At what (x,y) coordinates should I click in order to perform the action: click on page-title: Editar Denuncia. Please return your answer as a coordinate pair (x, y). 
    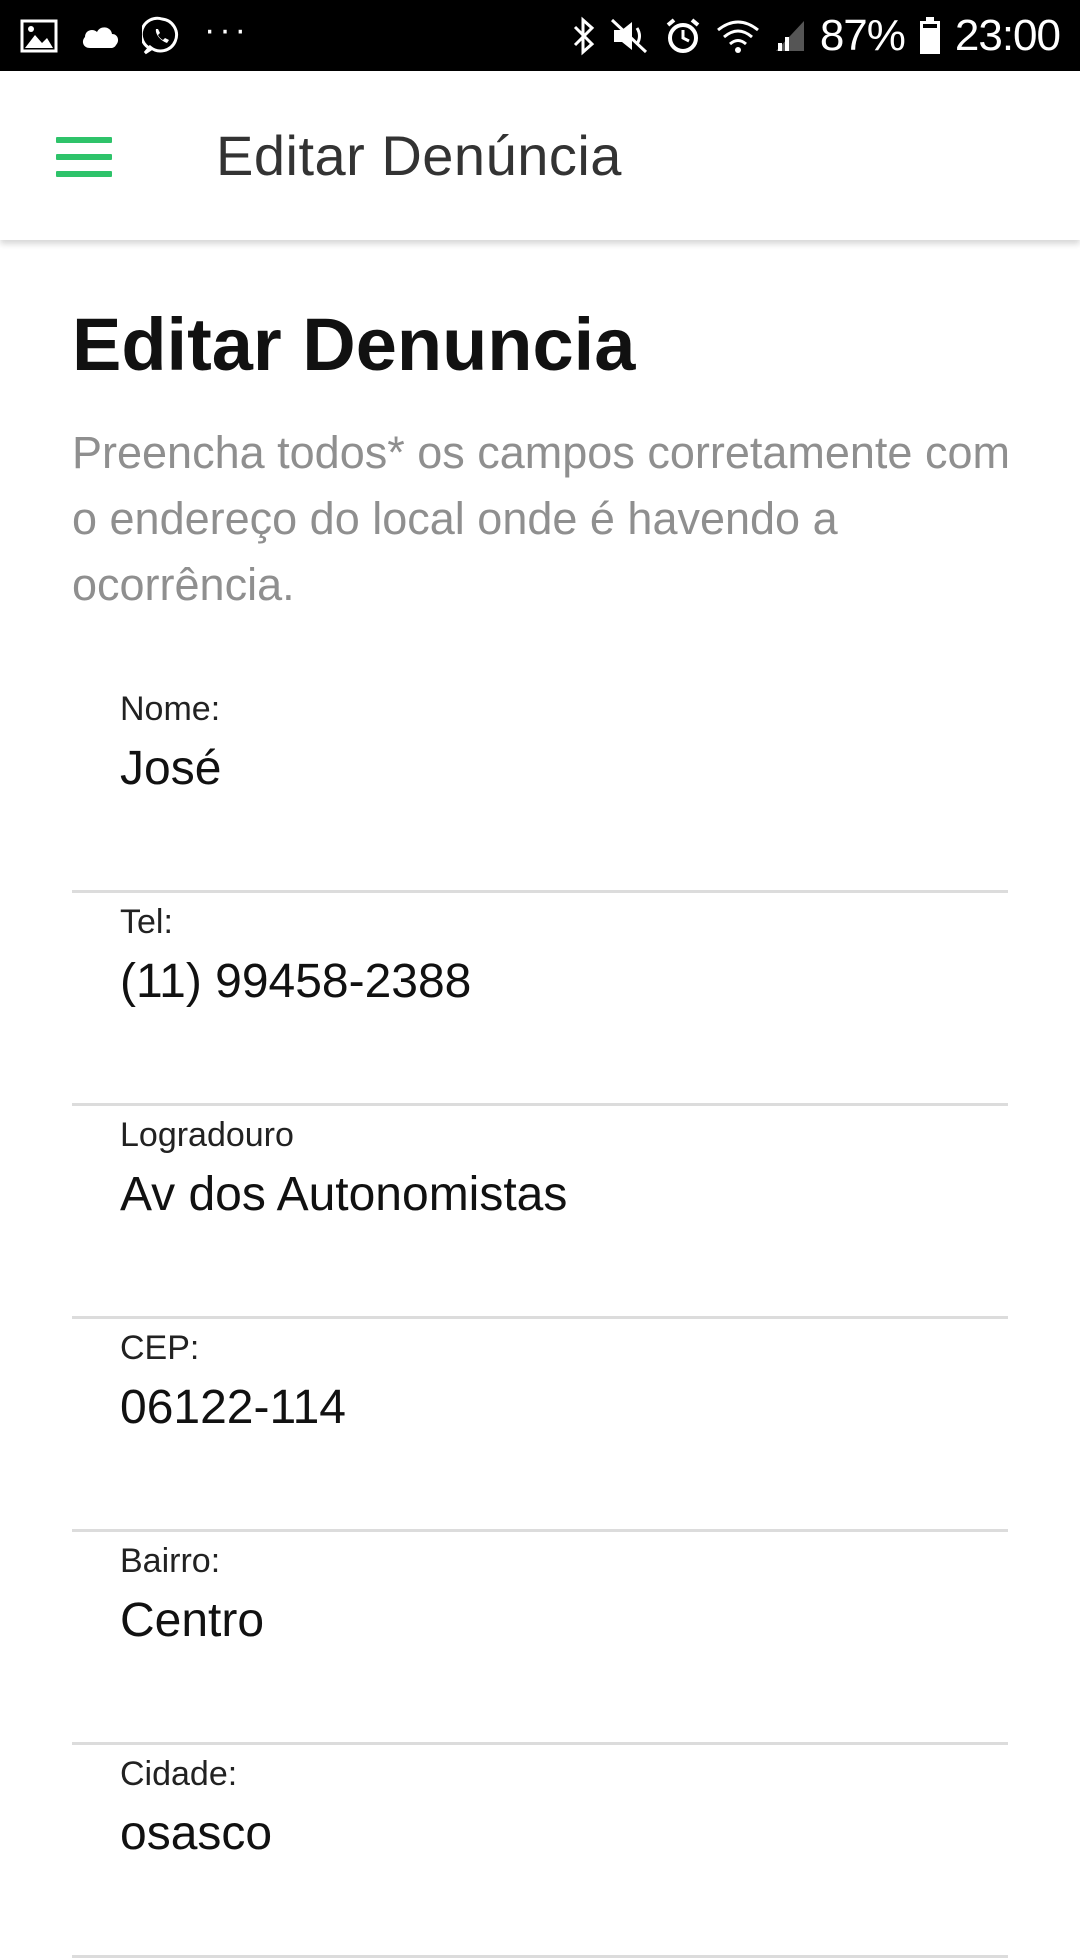
    Looking at the image, I should click on (354, 344).